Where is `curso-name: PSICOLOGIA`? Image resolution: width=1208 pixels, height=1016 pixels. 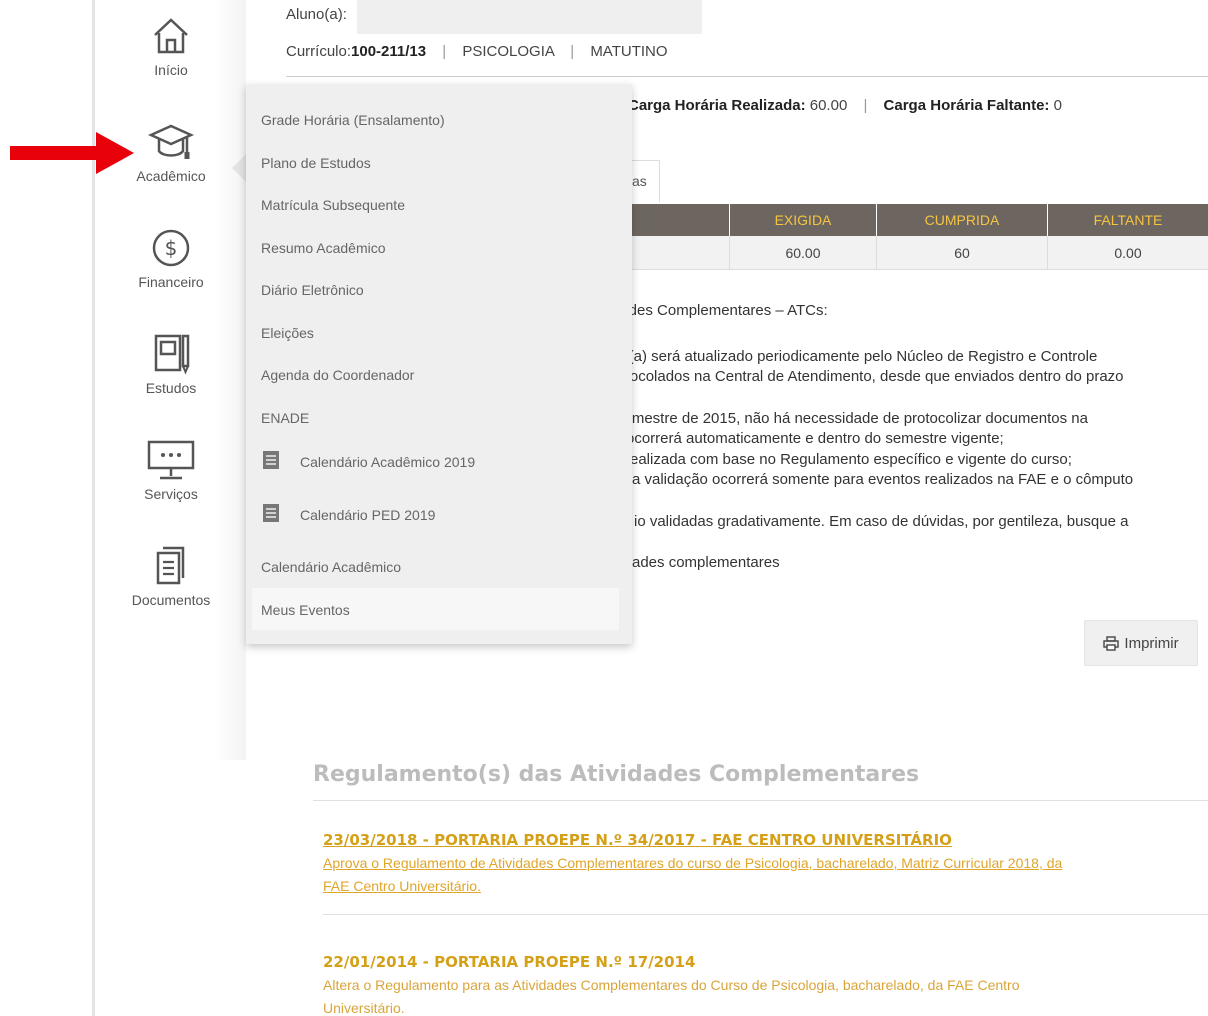 curso-name: PSICOLOGIA is located at coordinates (508, 51).